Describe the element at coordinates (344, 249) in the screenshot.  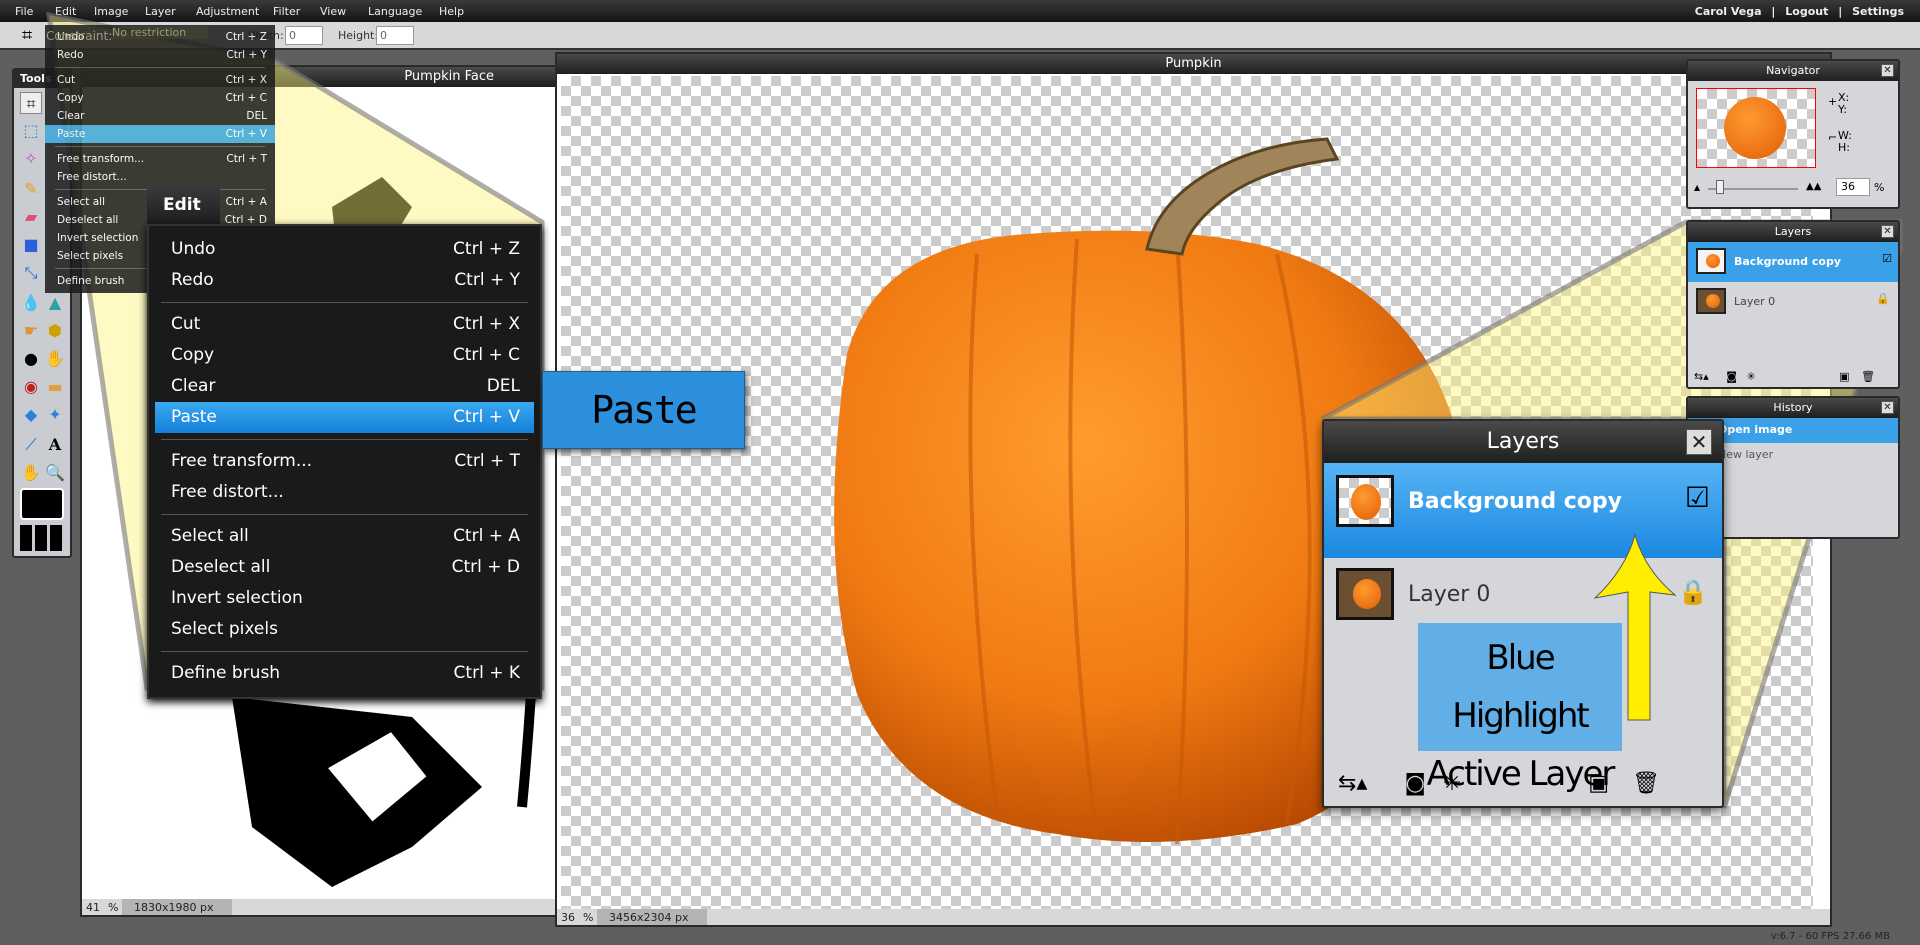
I see `menu-item-undo: Undo Ctrl + Z` at that location.